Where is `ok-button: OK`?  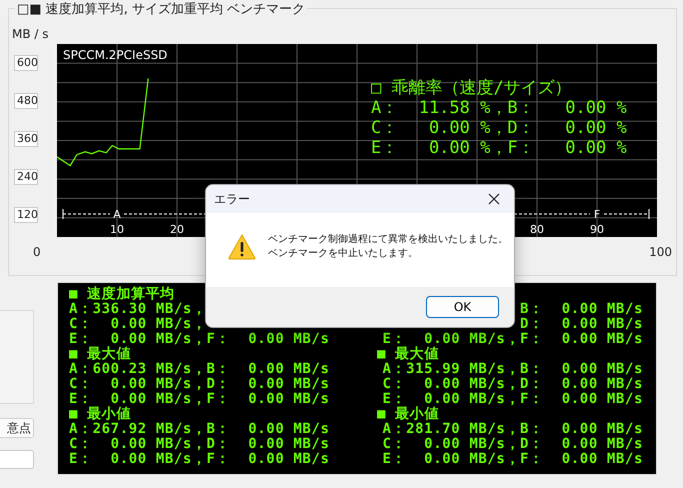 ok-button: OK is located at coordinates (462, 307).